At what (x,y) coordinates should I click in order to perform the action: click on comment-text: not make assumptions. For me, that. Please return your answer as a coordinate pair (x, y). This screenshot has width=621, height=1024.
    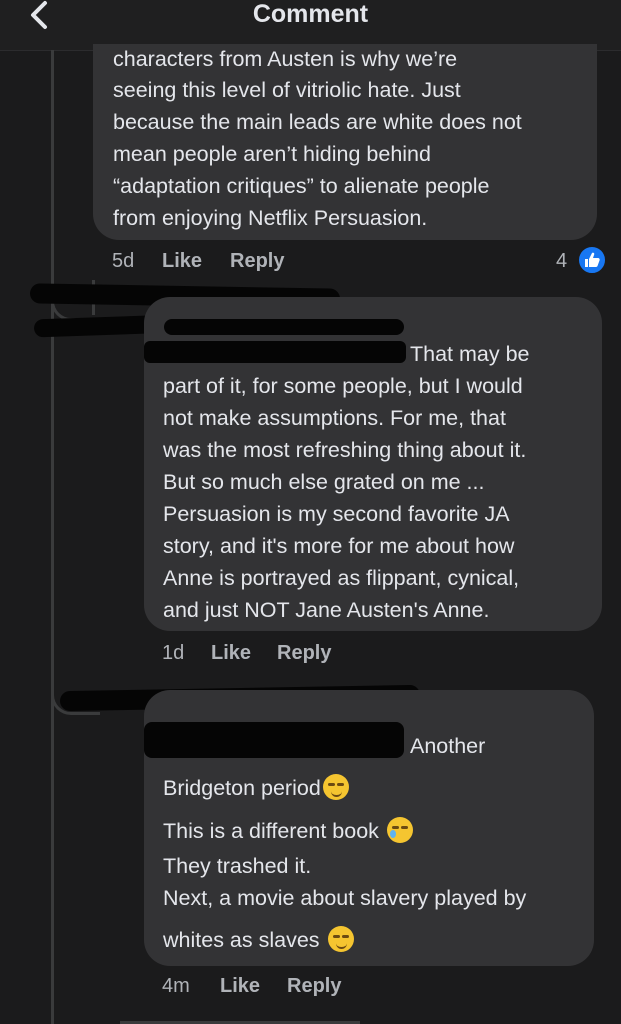
    Looking at the image, I should click on (334, 418).